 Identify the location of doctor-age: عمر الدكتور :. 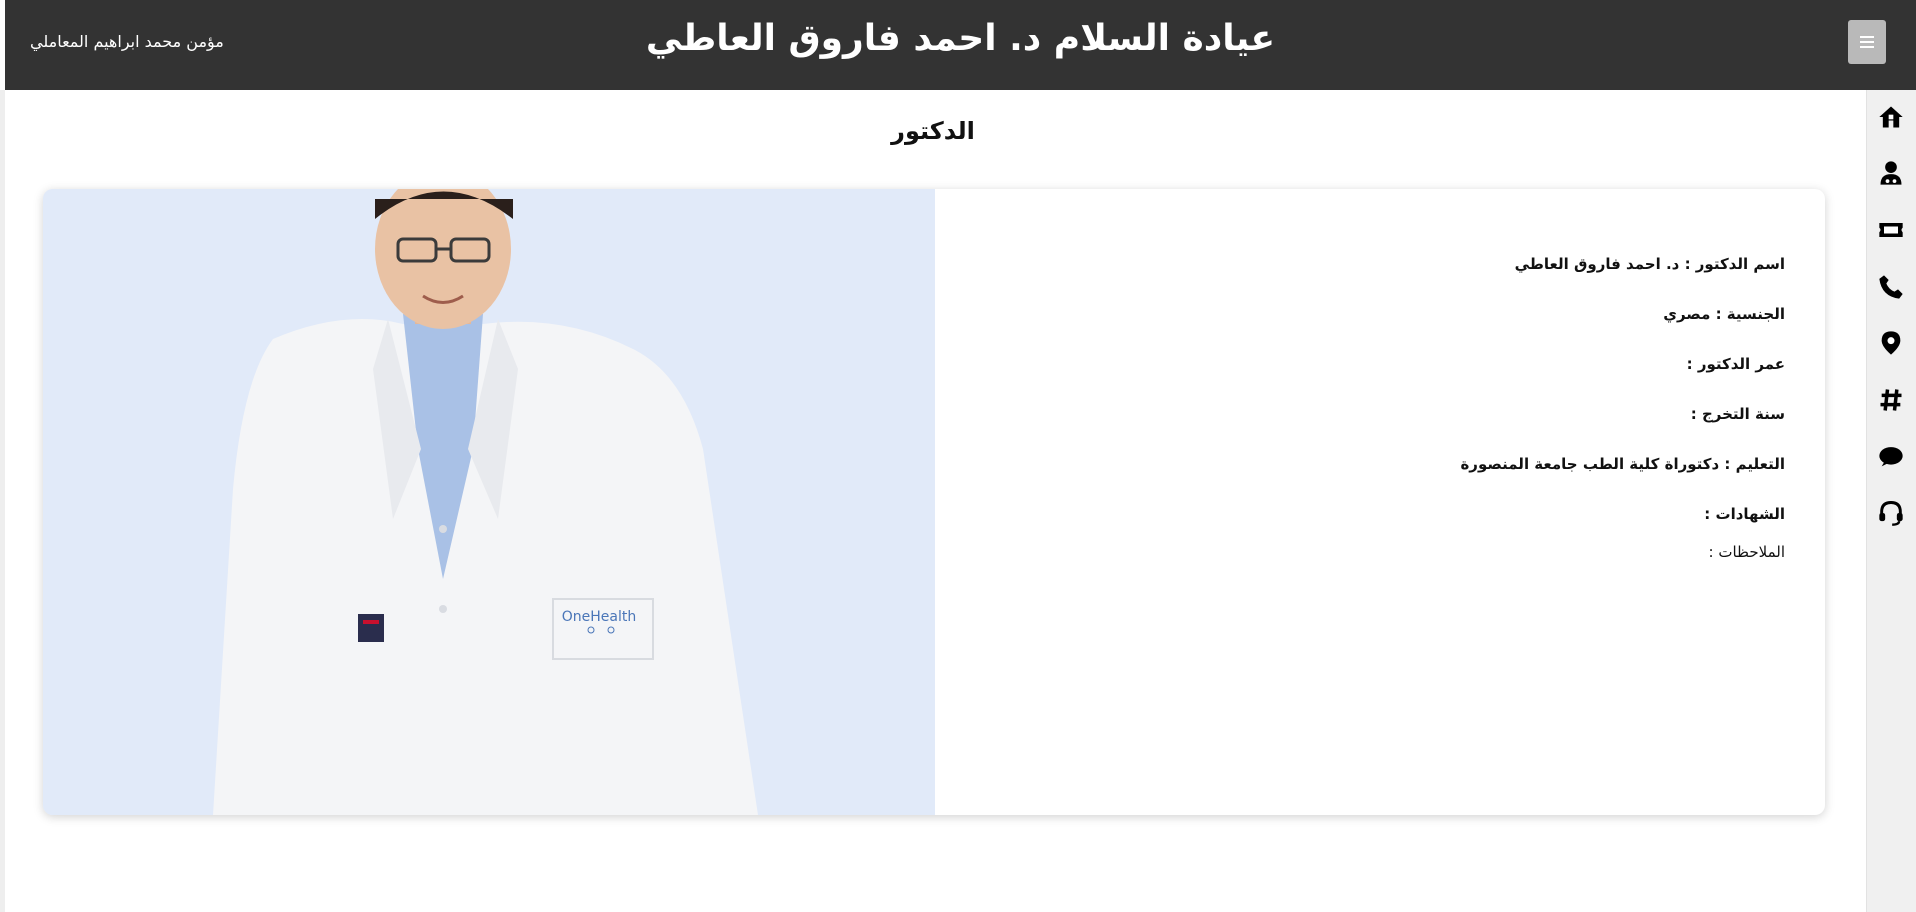
(1735, 364).